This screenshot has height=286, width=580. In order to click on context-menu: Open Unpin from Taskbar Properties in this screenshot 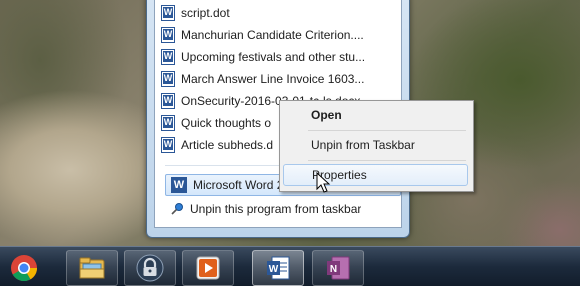, I will do `click(376, 146)`.